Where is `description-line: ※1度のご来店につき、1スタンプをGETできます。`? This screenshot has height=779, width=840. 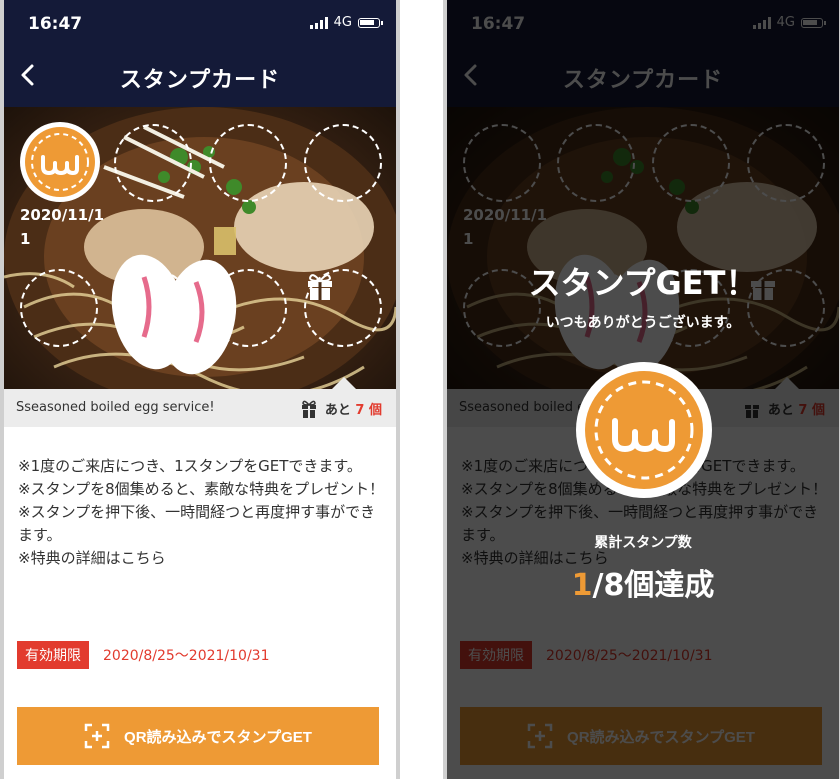
description-line: ※1度のご来店につき、1スタンプをGETできます。 is located at coordinates (190, 466).